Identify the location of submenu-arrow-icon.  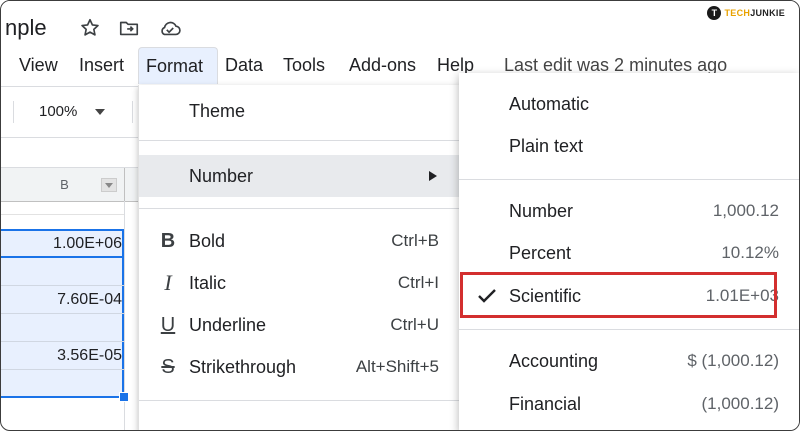
(433, 176).